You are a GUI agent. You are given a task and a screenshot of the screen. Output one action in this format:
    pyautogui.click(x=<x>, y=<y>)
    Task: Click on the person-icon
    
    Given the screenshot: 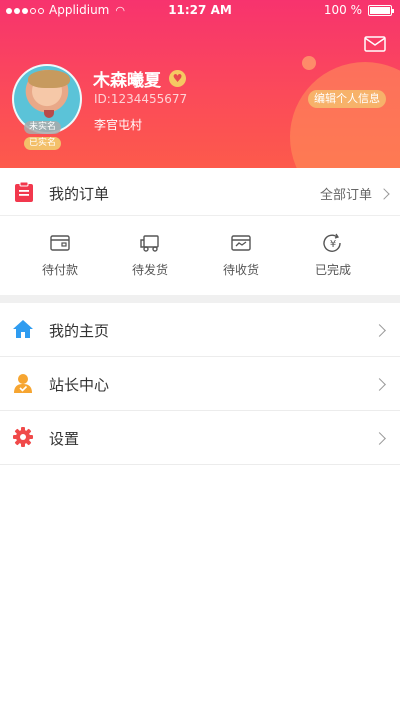 What is the action you would take?
    pyautogui.click(x=23, y=383)
    